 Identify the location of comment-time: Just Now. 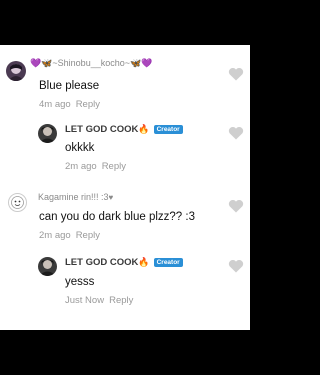
(85, 300).